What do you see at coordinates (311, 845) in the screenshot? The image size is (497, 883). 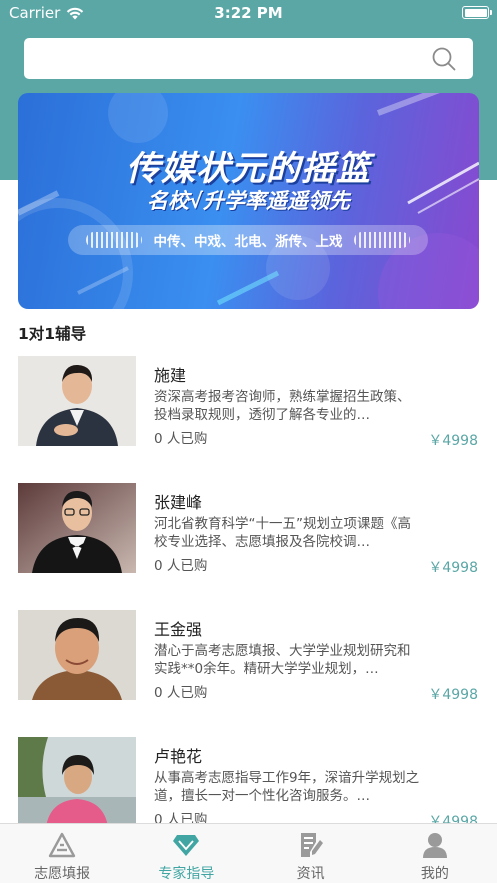 I see `document-edit-icon` at bounding box center [311, 845].